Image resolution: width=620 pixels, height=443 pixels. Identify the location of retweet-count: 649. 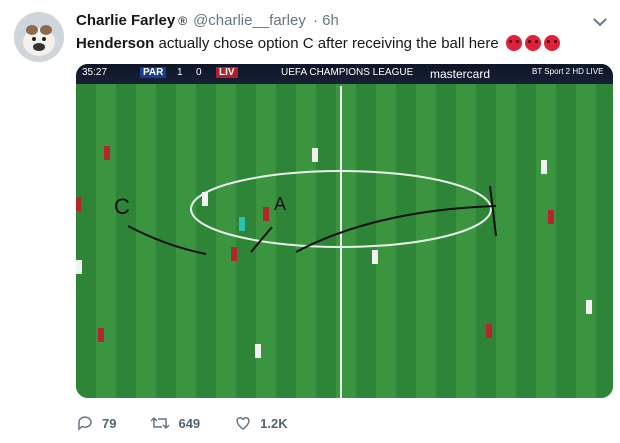
(189, 423).